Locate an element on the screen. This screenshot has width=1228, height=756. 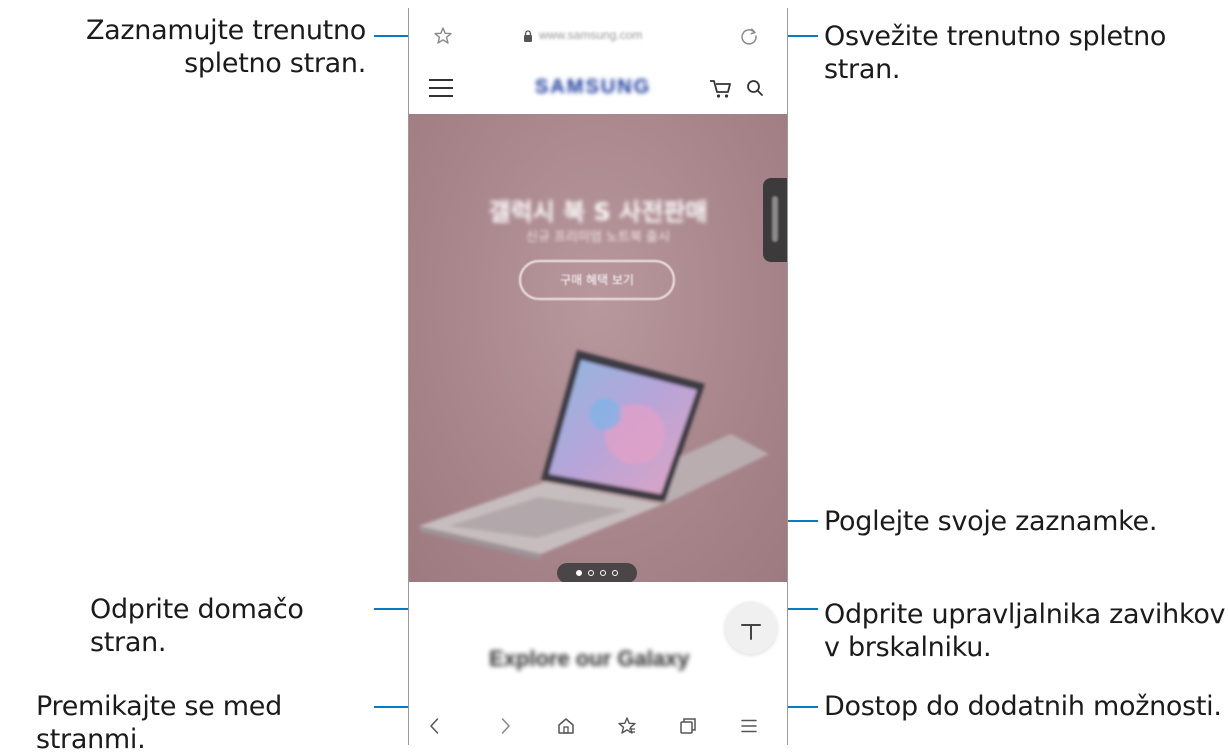
url-field: www.samsung.com is located at coordinates (603, 35).